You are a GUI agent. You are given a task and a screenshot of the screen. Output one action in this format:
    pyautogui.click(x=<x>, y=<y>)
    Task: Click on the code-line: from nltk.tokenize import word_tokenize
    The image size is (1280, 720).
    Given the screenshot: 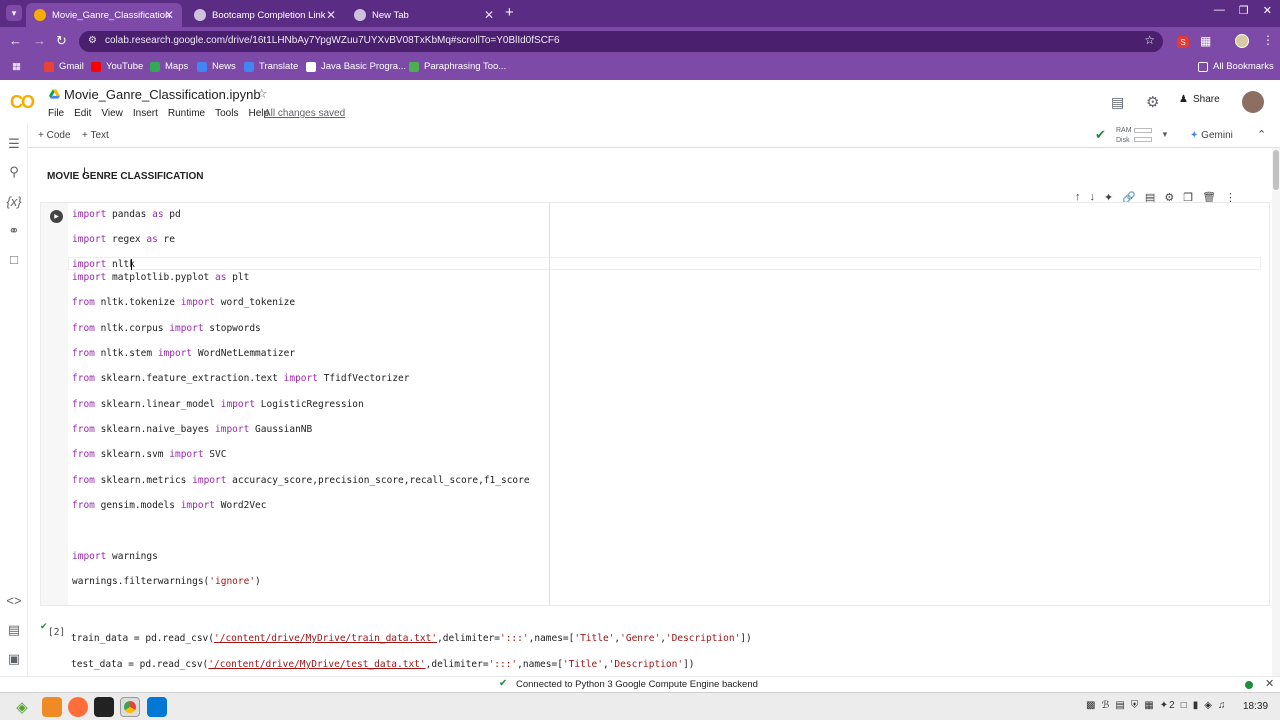 What is the action you would take?
    pyautogui.click(x=183, y=302)
    